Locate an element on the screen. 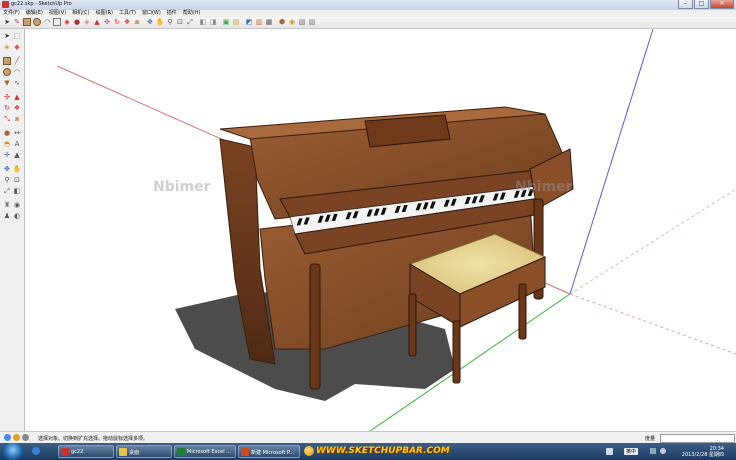 The width and height of the screenshot is (736, 460). look-around-icon: ◉ is located at coordinates (17, 205).